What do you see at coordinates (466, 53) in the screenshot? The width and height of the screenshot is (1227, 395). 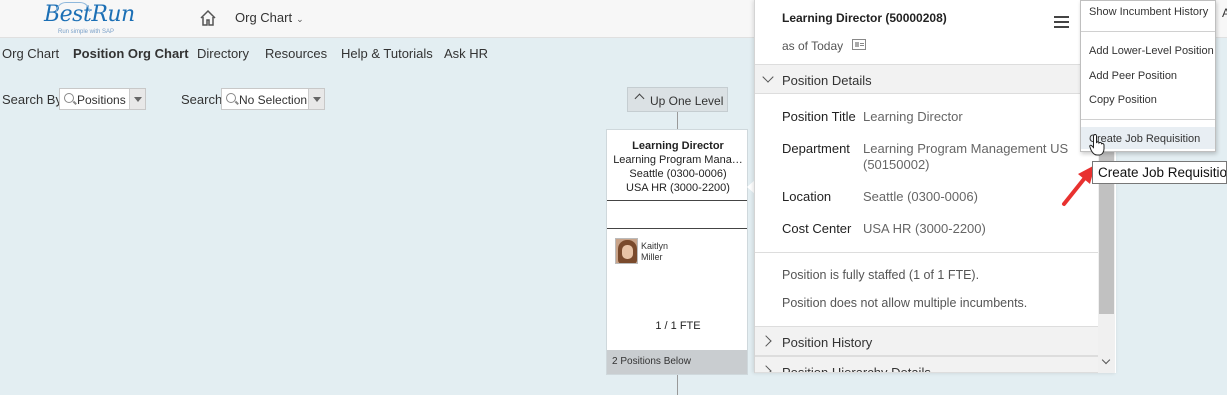 I see `nav-ask-hr: Ask HR` at bounding box center [466, 53].